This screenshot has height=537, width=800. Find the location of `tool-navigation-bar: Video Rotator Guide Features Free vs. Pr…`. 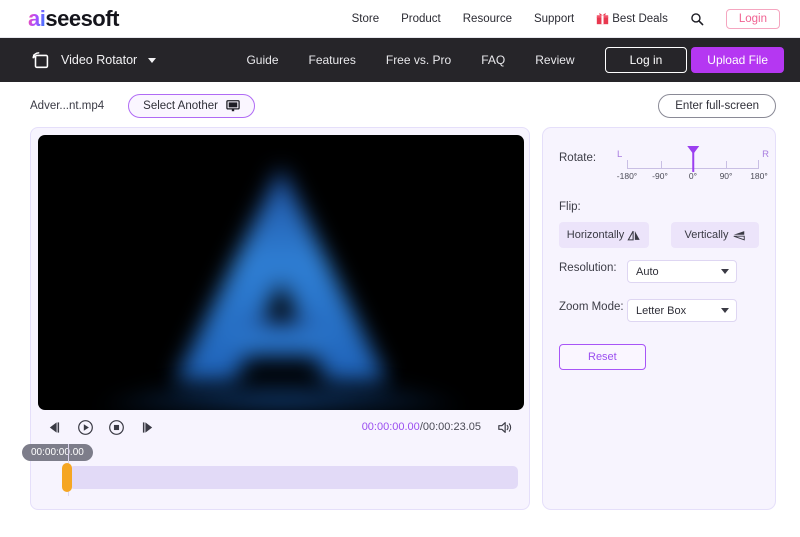

tool-navigation-bar: Video Rotator Guide Features Free vs. Pr… is located at coordinates (400, 60).